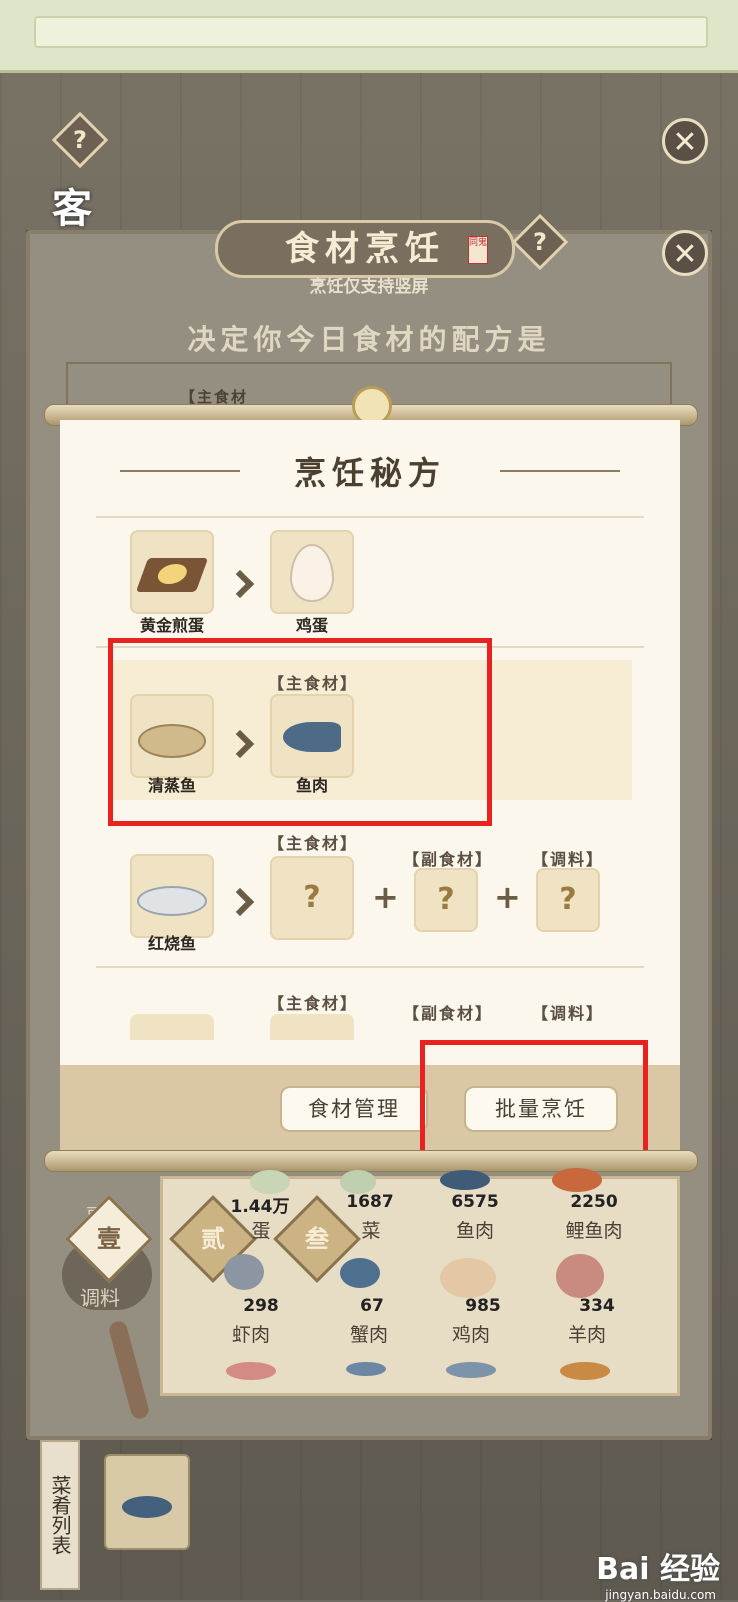 Image resolution: width=738 pixels, height=1602 pixels. What do you see at coordinates (372, 1306) in the screenshot?
I see `item-count: 67` at bounding box center [372, 1306].